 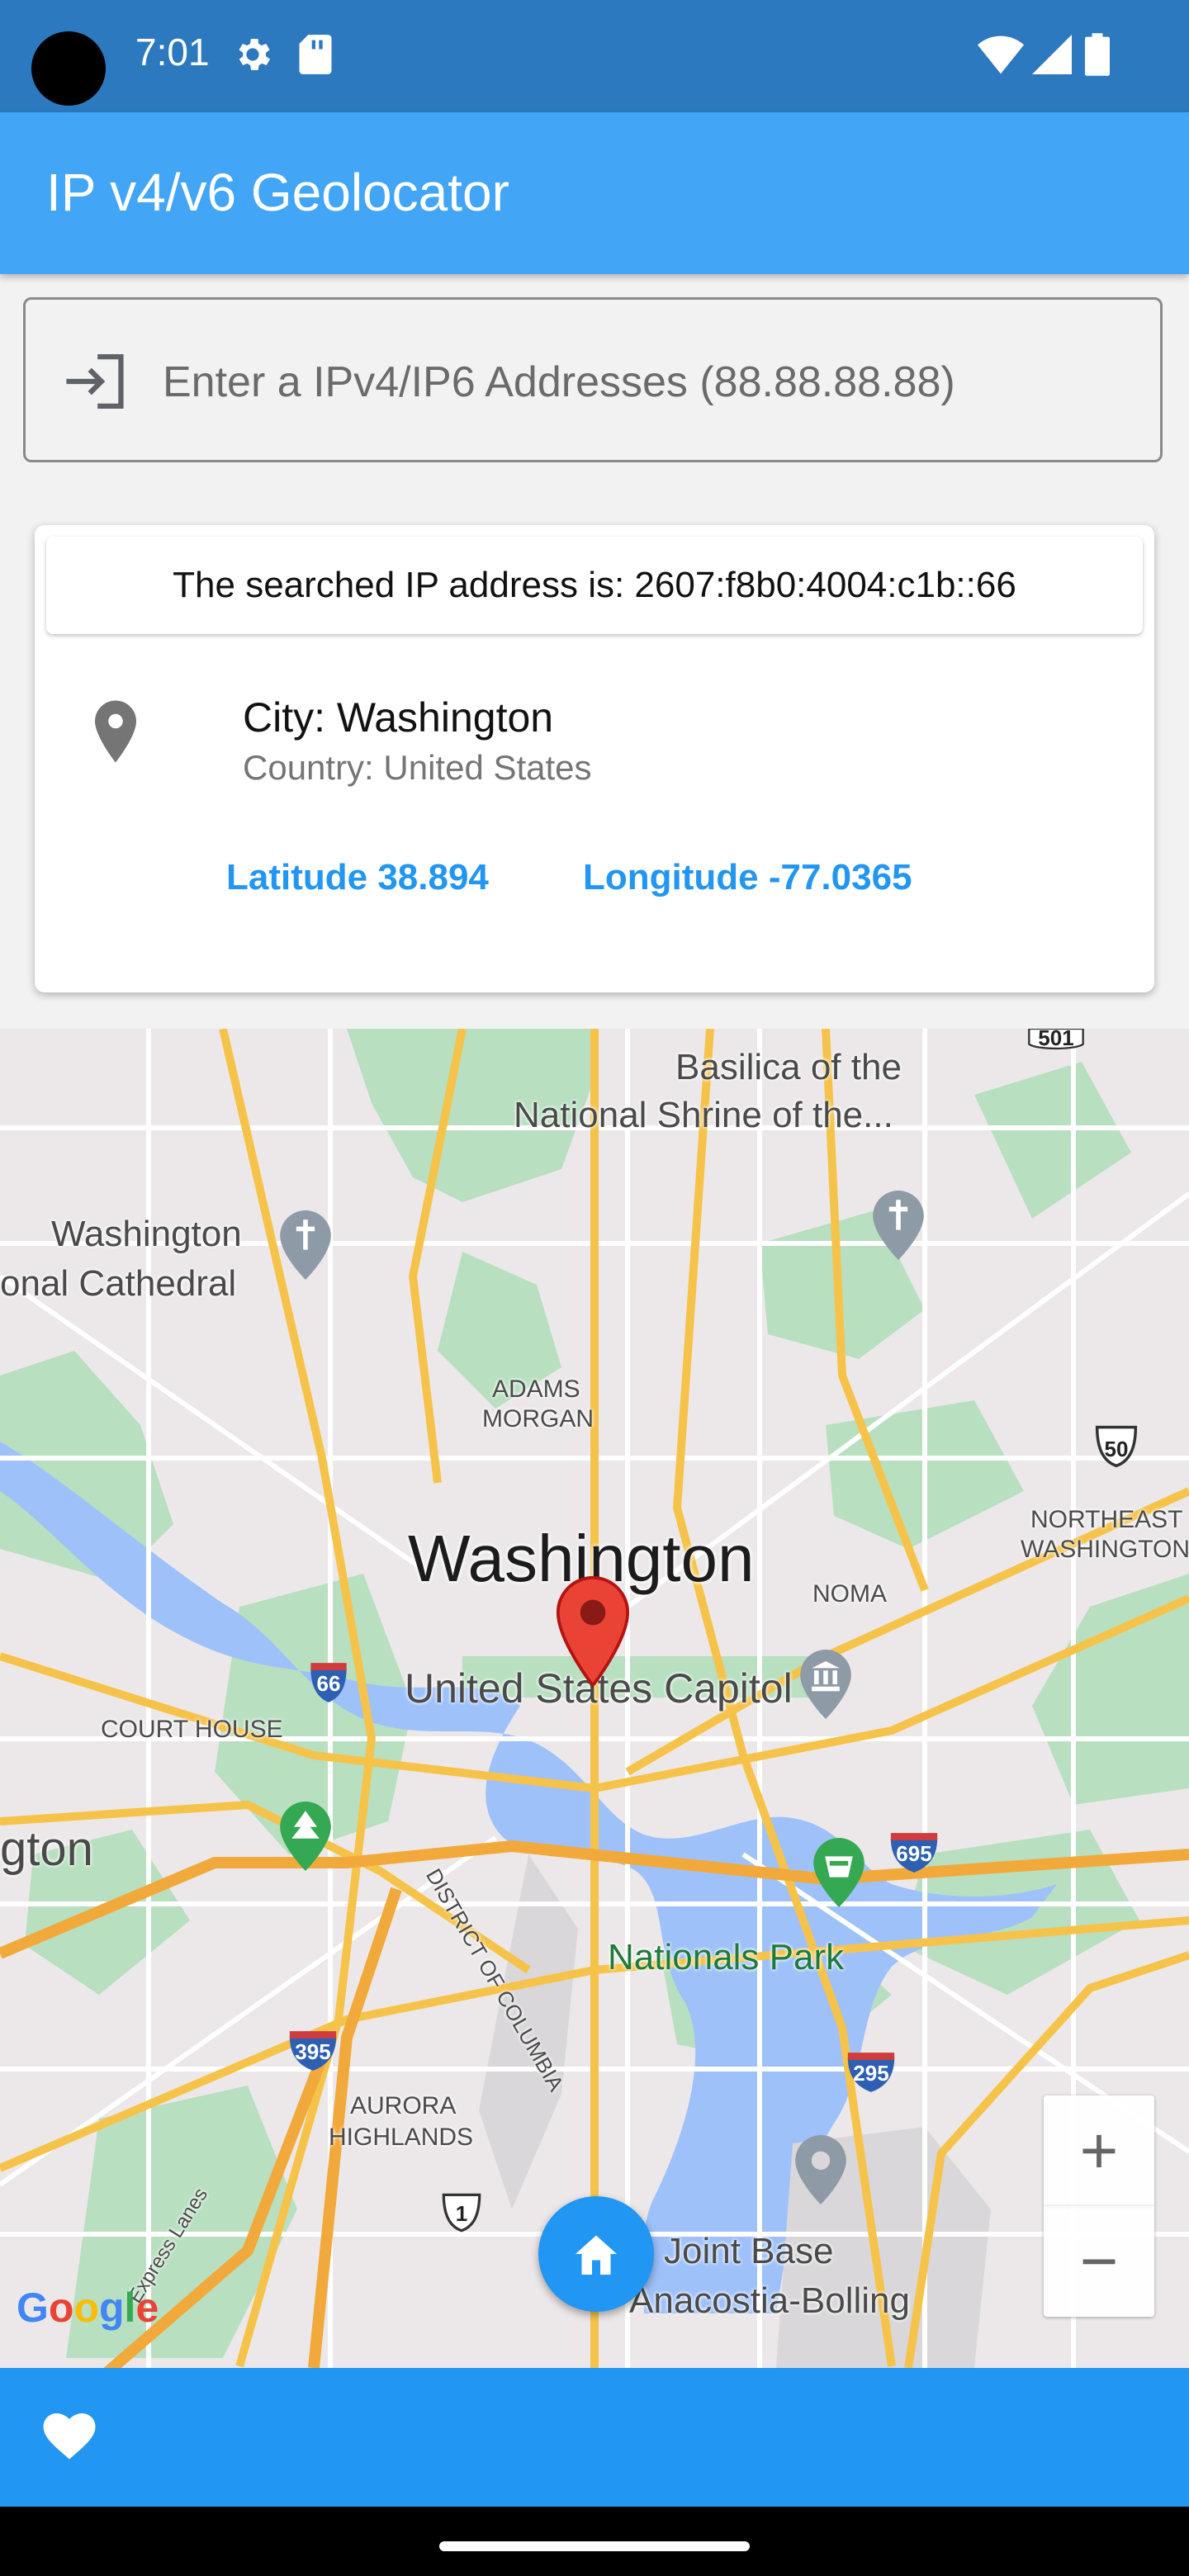 What do you see at coordinates (594, 193) in the screenshot?
I see `app-bar: IP v4/v6 Geolocator` at bounding box center [594, 193].